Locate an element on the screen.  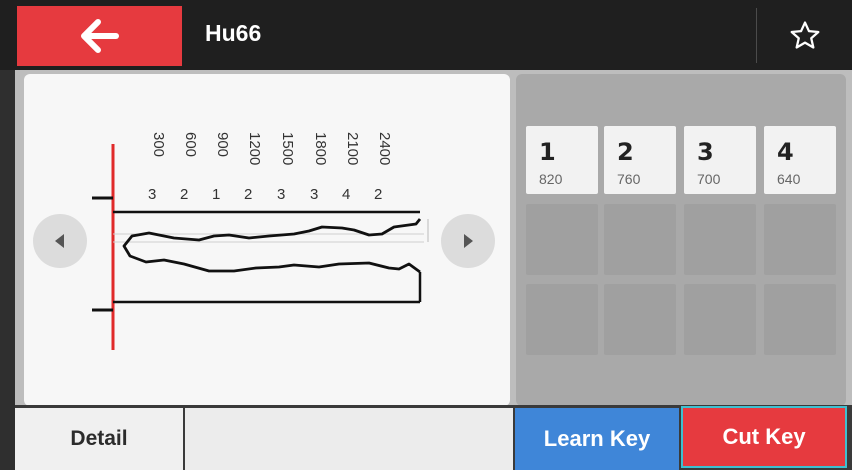
cut-number: 2 is located at coordinates (625, 152).